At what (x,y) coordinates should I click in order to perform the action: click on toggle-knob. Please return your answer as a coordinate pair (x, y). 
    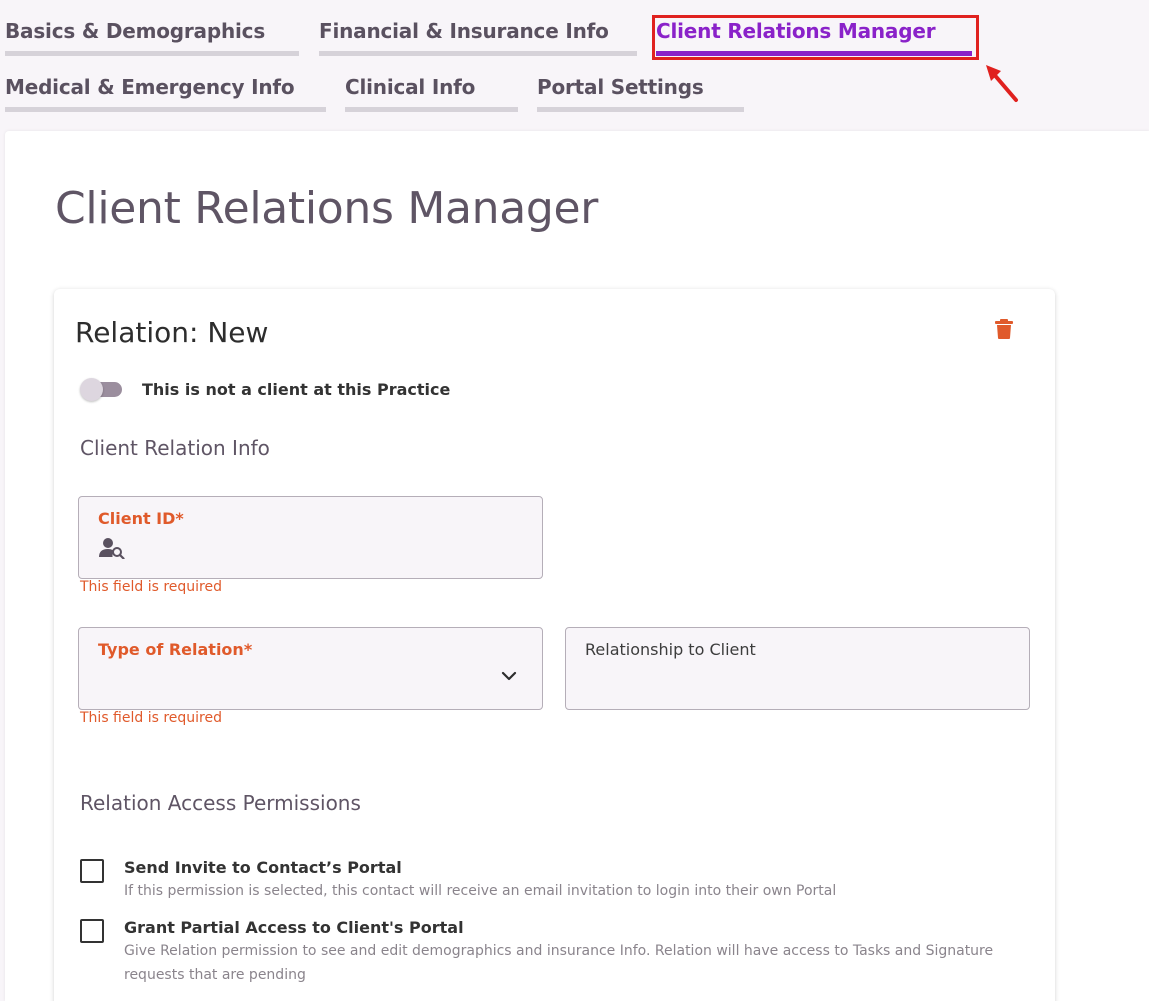
    Looking at the image, I should click on (91, 389).